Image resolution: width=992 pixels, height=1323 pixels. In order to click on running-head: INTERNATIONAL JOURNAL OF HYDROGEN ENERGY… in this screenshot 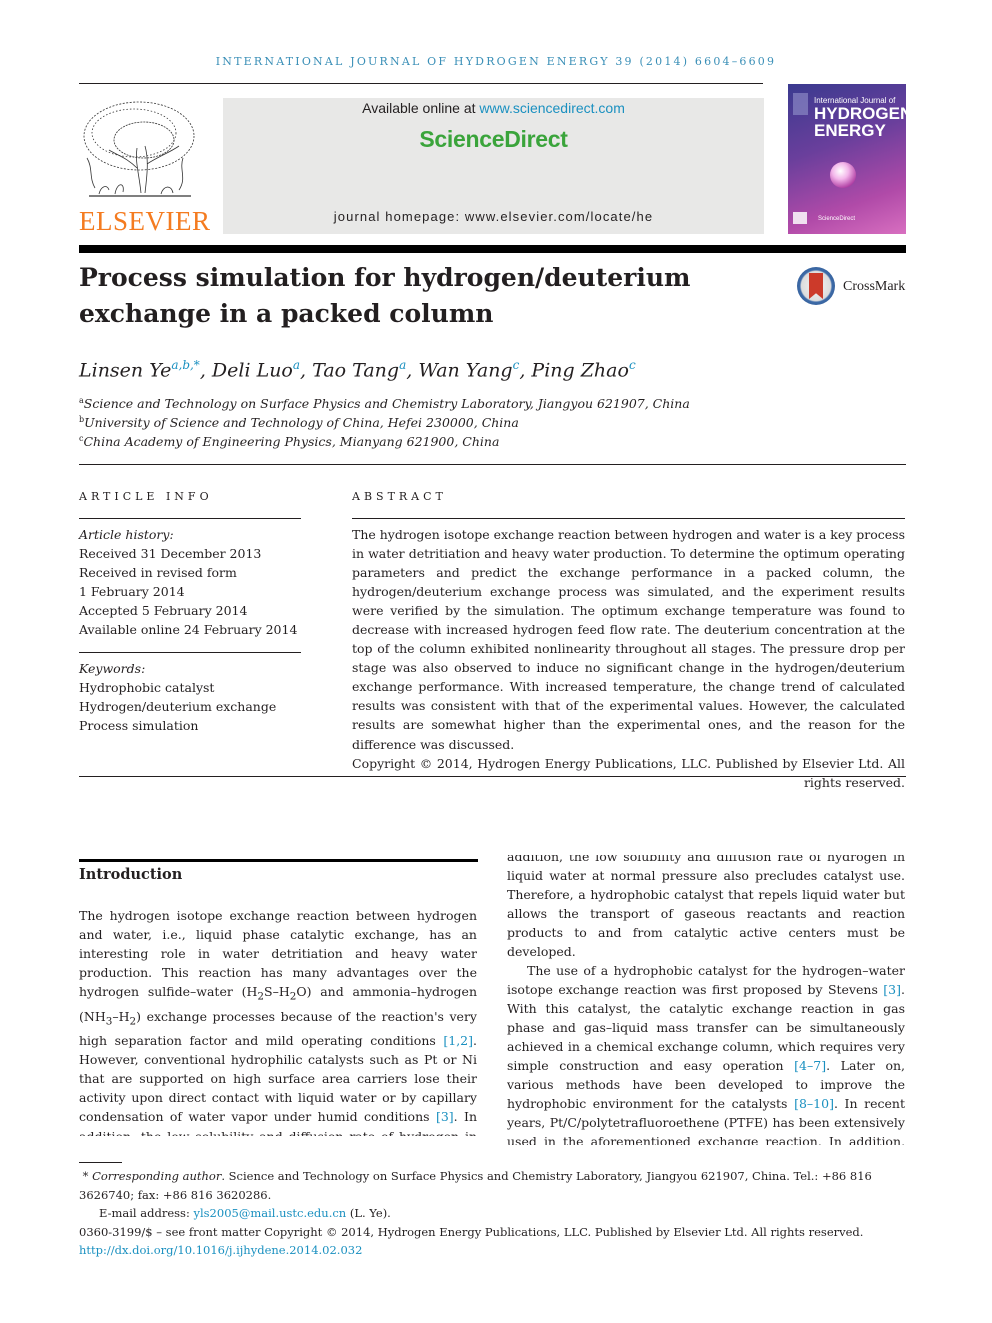, I will do `click(496, 61)`.